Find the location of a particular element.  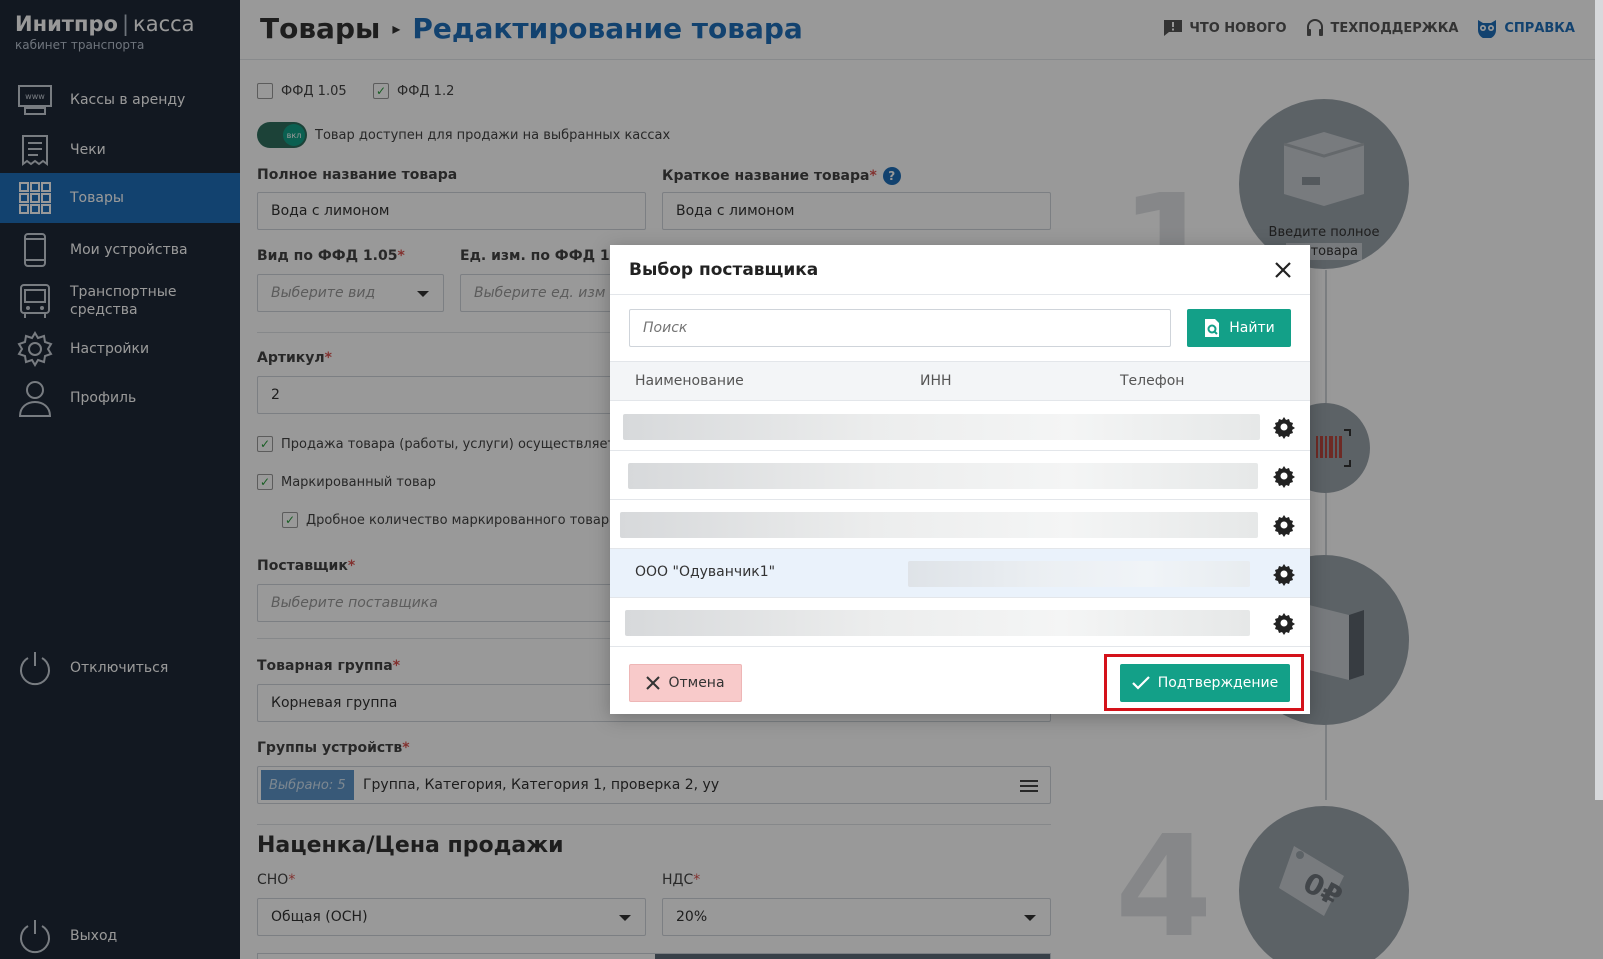

search-document-icon is located at coordinates (1212, 328).